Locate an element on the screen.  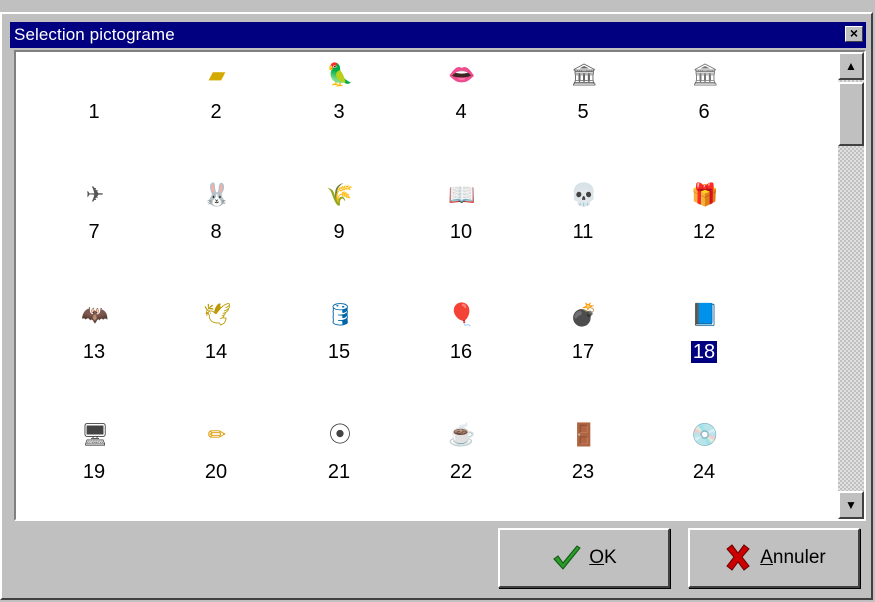
pictogram-number: 5 is located at coordinates (583, 112).